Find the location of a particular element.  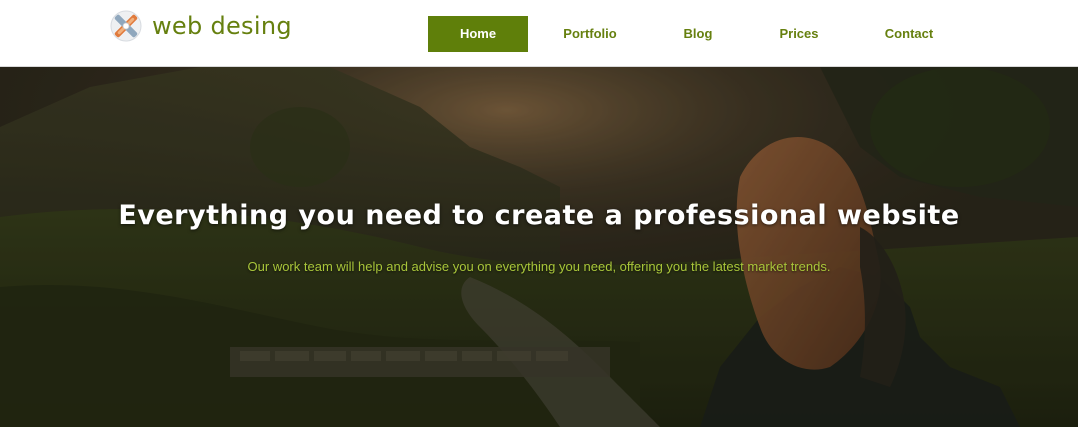

nav-portfolio: Portfolio is located at coordinates (590, 34).